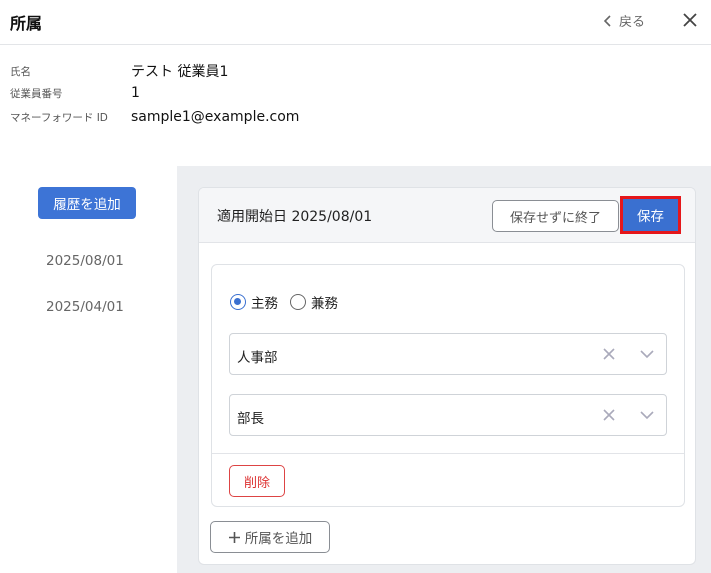  I want to click on radio-secondary: 兼務, so click(314, 302).